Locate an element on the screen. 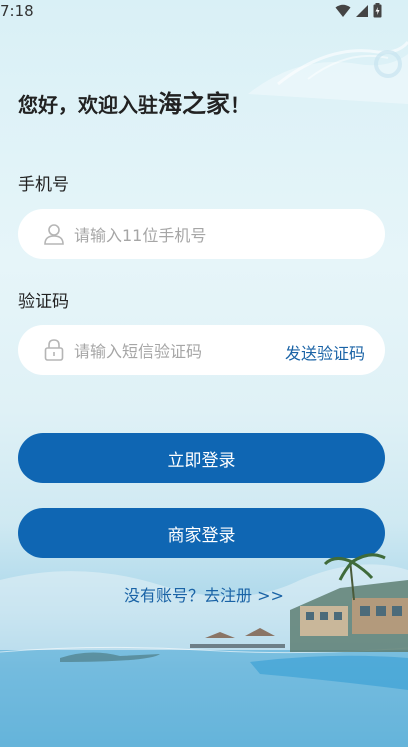 Image resolution: width=408 pixels, height=747 pixels. brand-name: 海之家 is located at coordinates (194, 104).